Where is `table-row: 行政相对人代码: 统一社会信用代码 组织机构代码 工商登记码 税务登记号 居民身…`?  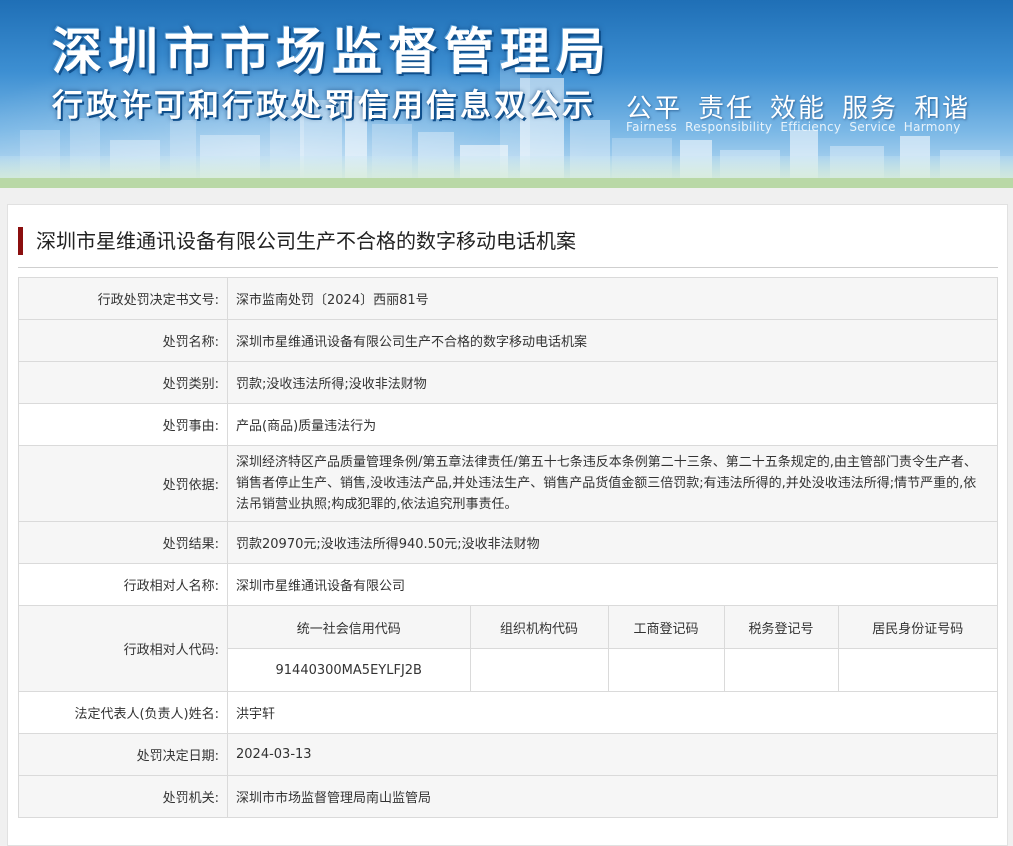 table-row: 行政相对人代码: 统一社会信用代码 组织机构代码 工商登记码 税务登记号 居民身… is located at coordinates (508, 648).